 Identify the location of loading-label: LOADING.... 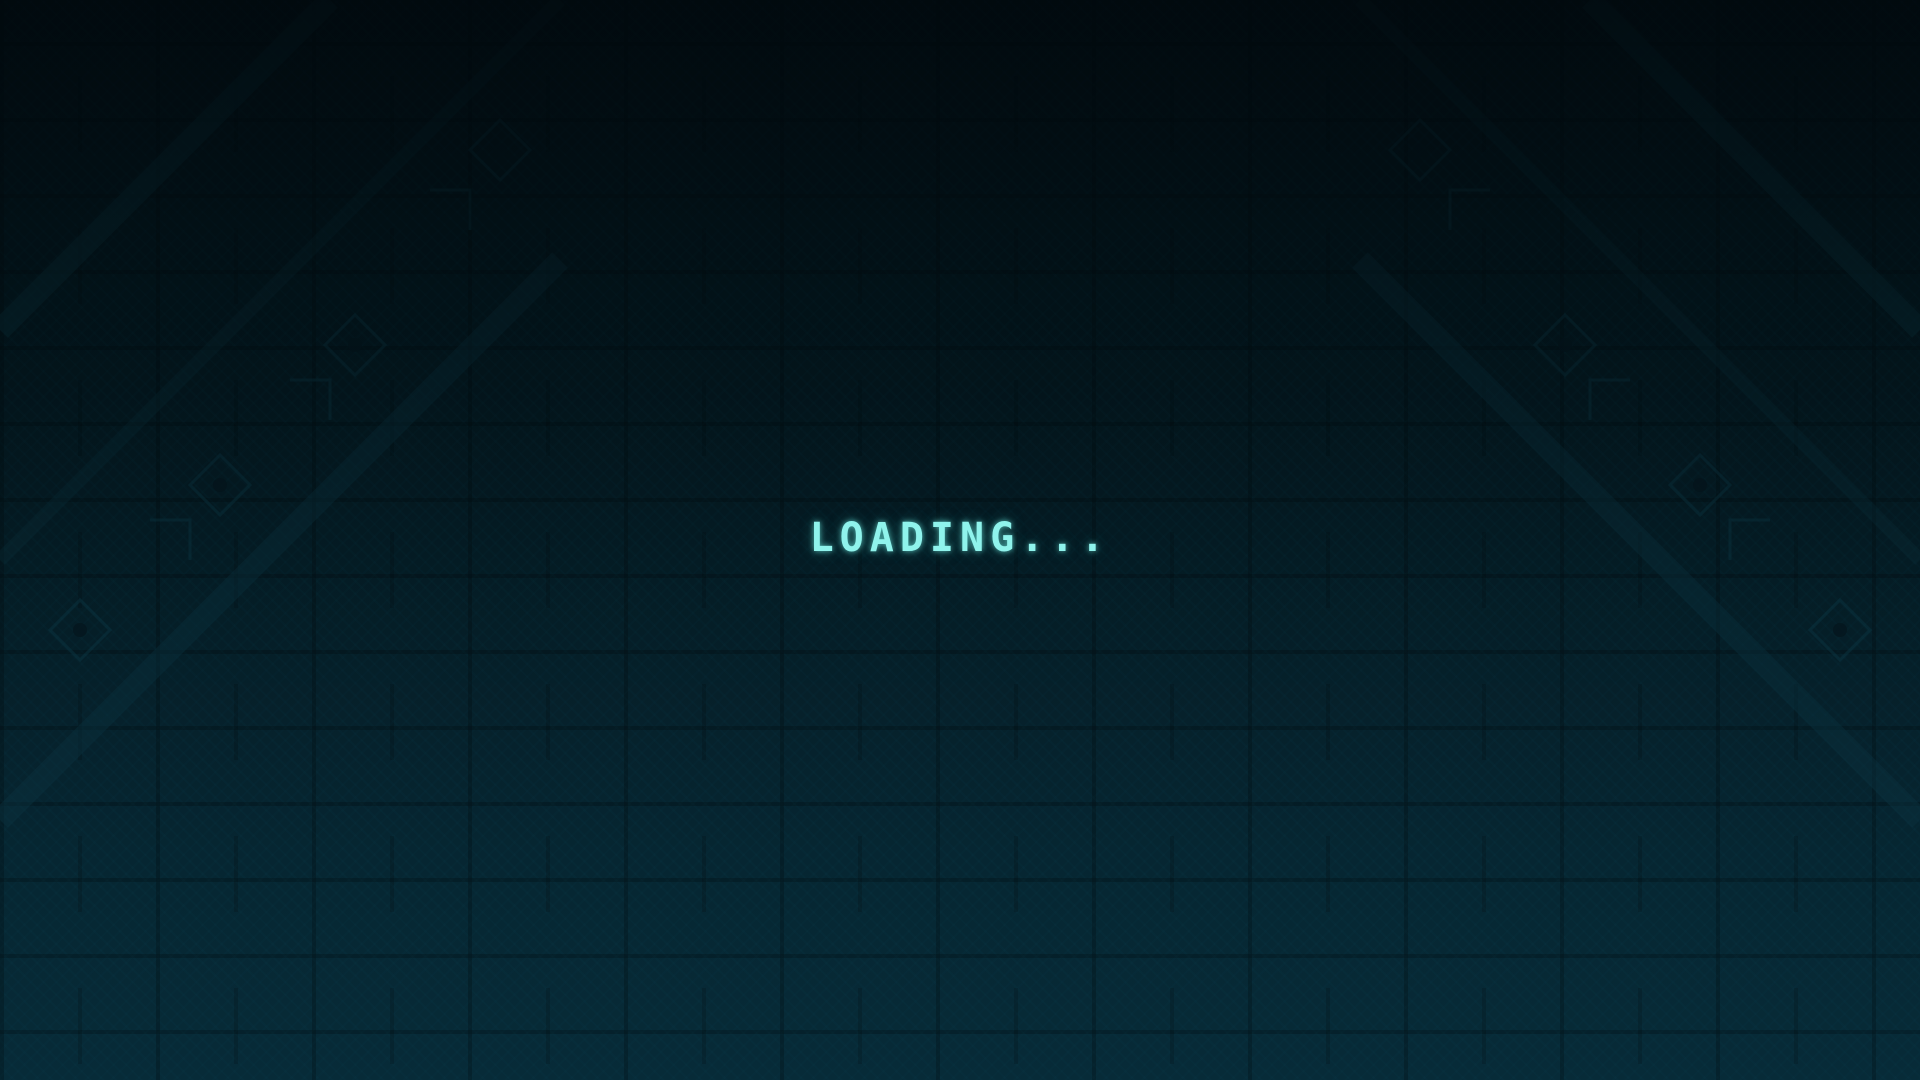
(960, 538).